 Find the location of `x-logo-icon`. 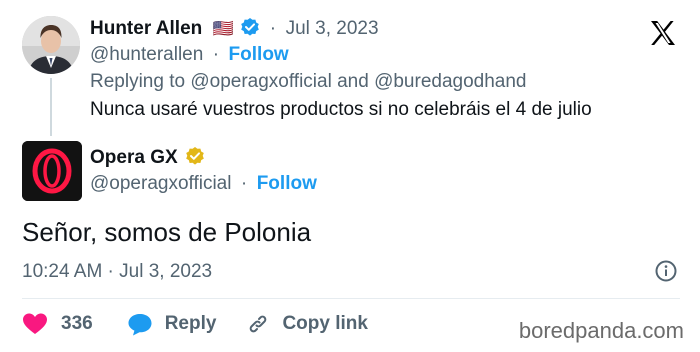

x-logo-icon is located at coordinates (663, 33).